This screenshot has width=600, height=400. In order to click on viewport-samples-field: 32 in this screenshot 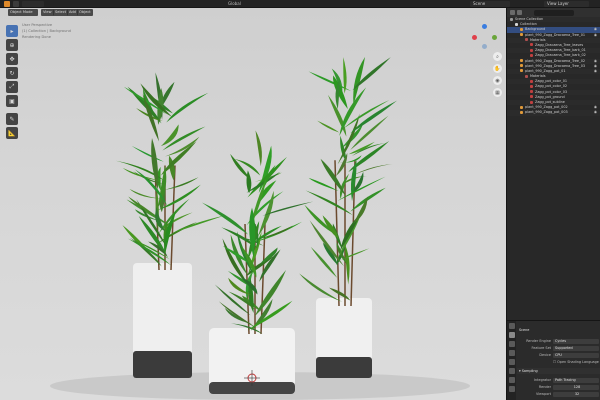, I will do `click(576, 394)`.